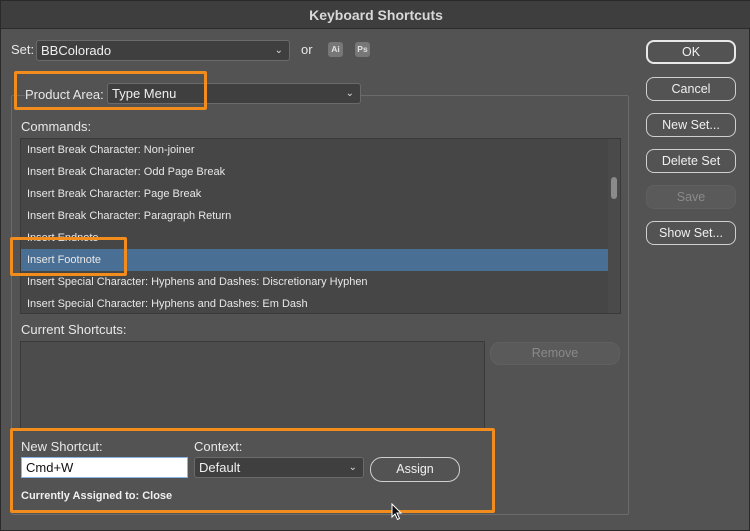  What do you see at coordinates (691, 197) in the screenshot?
I see `save-button: Save` at bounding box center [691, 197].